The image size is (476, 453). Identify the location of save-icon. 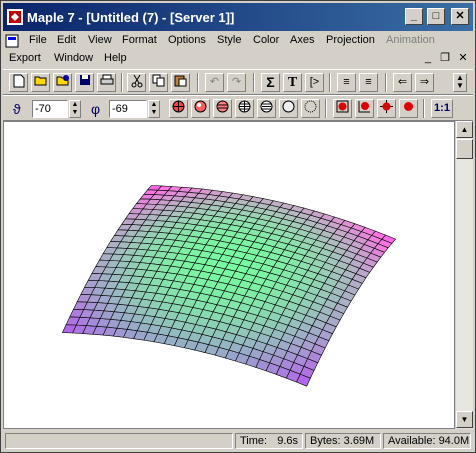
(84, 82).